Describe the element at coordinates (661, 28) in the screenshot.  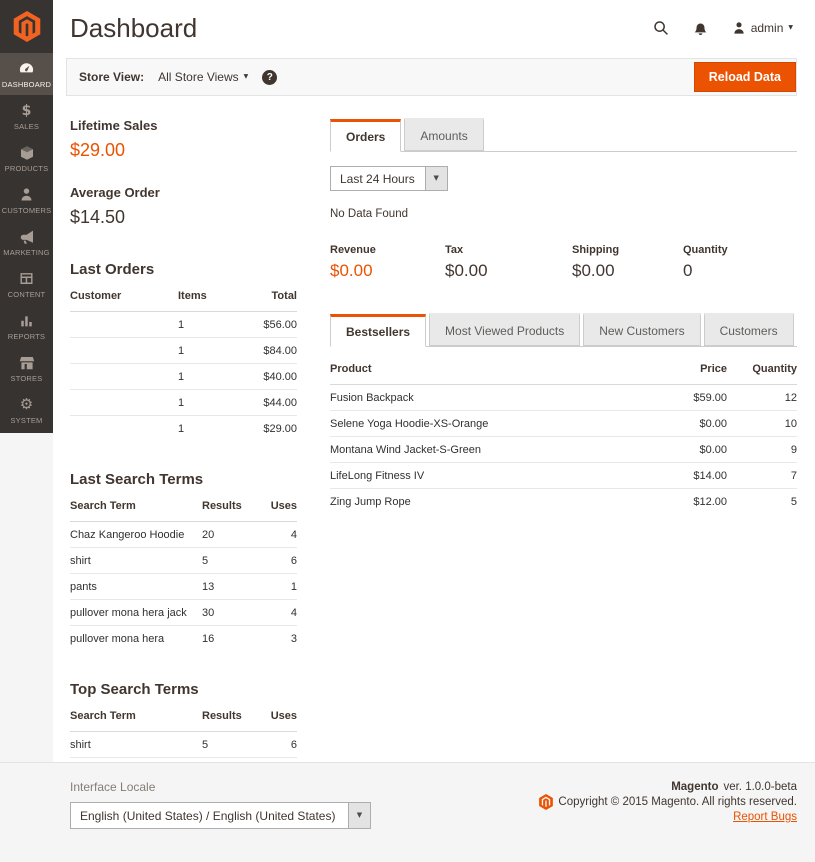
I see `search-icon` at that location.